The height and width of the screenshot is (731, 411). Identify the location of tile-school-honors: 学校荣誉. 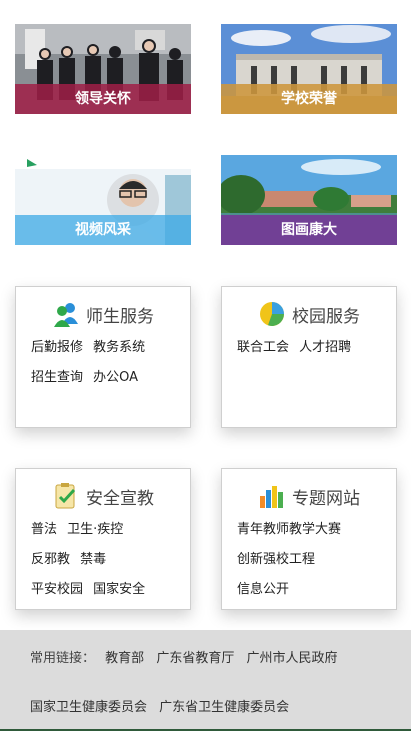
(309, 69).